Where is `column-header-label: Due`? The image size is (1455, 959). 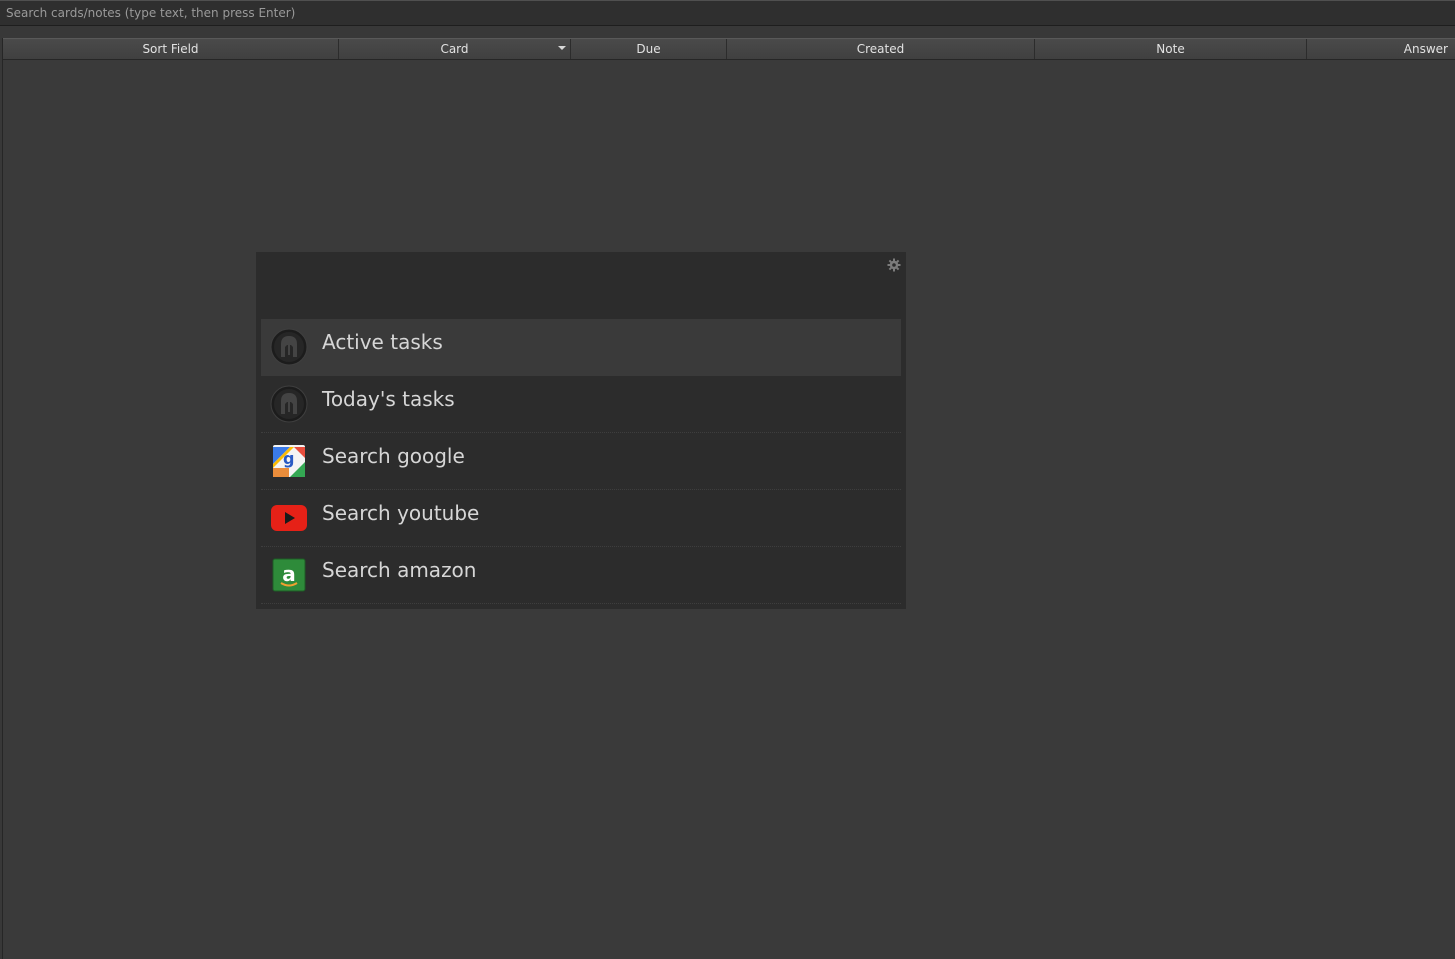
column-header-label: Due is located at coordinates (648, 49).